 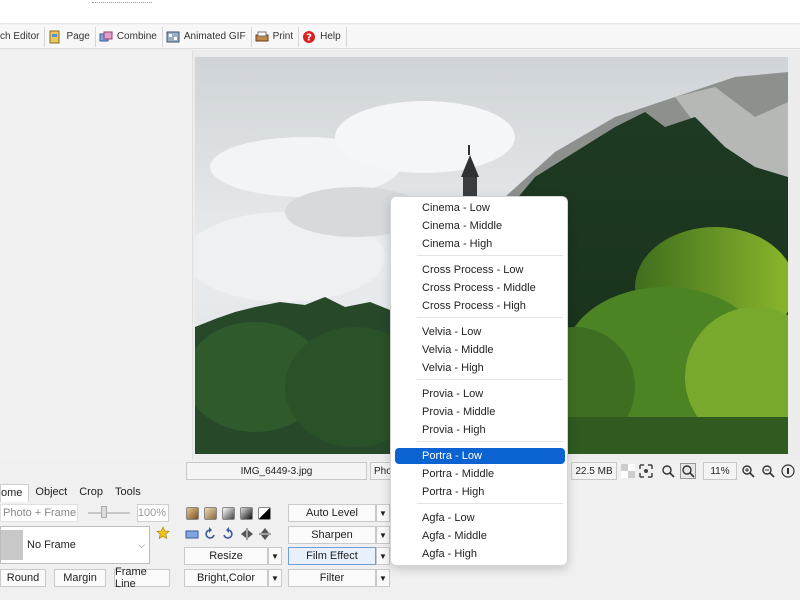 What do you see at coordinates (173, 37) in the screenshot?
I see `animated-gif-icon` at bounding box center [173, 37].